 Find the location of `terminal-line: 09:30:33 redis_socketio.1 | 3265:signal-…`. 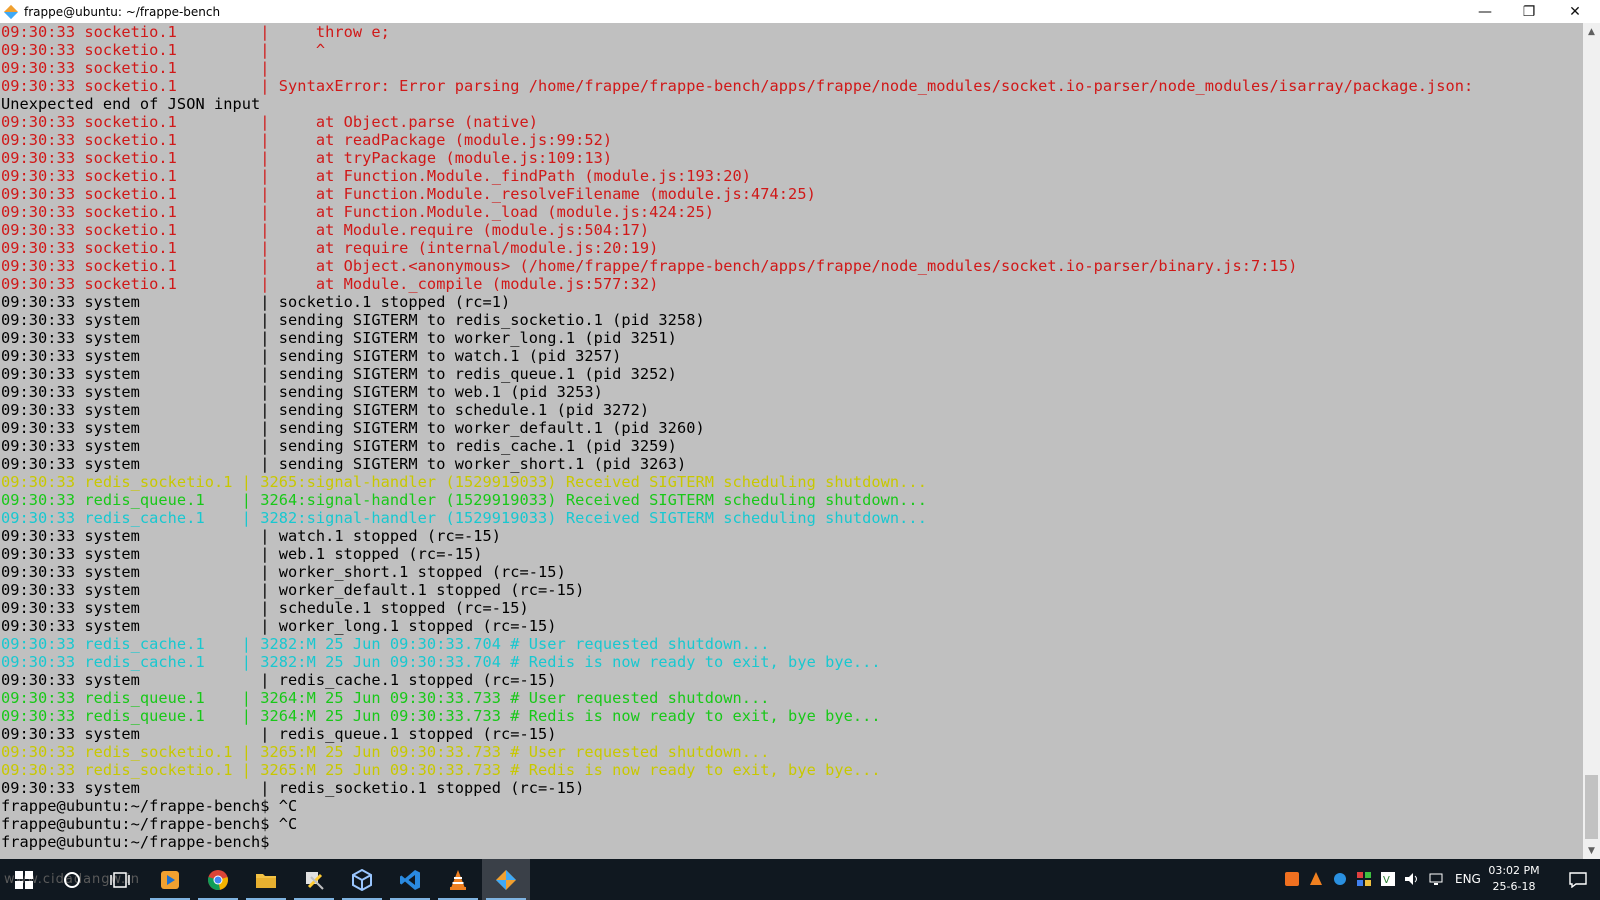

terminal-line: 09:30:33 redis_socketio.1 | 3265:signal-… is located at coordinates (464, 482).